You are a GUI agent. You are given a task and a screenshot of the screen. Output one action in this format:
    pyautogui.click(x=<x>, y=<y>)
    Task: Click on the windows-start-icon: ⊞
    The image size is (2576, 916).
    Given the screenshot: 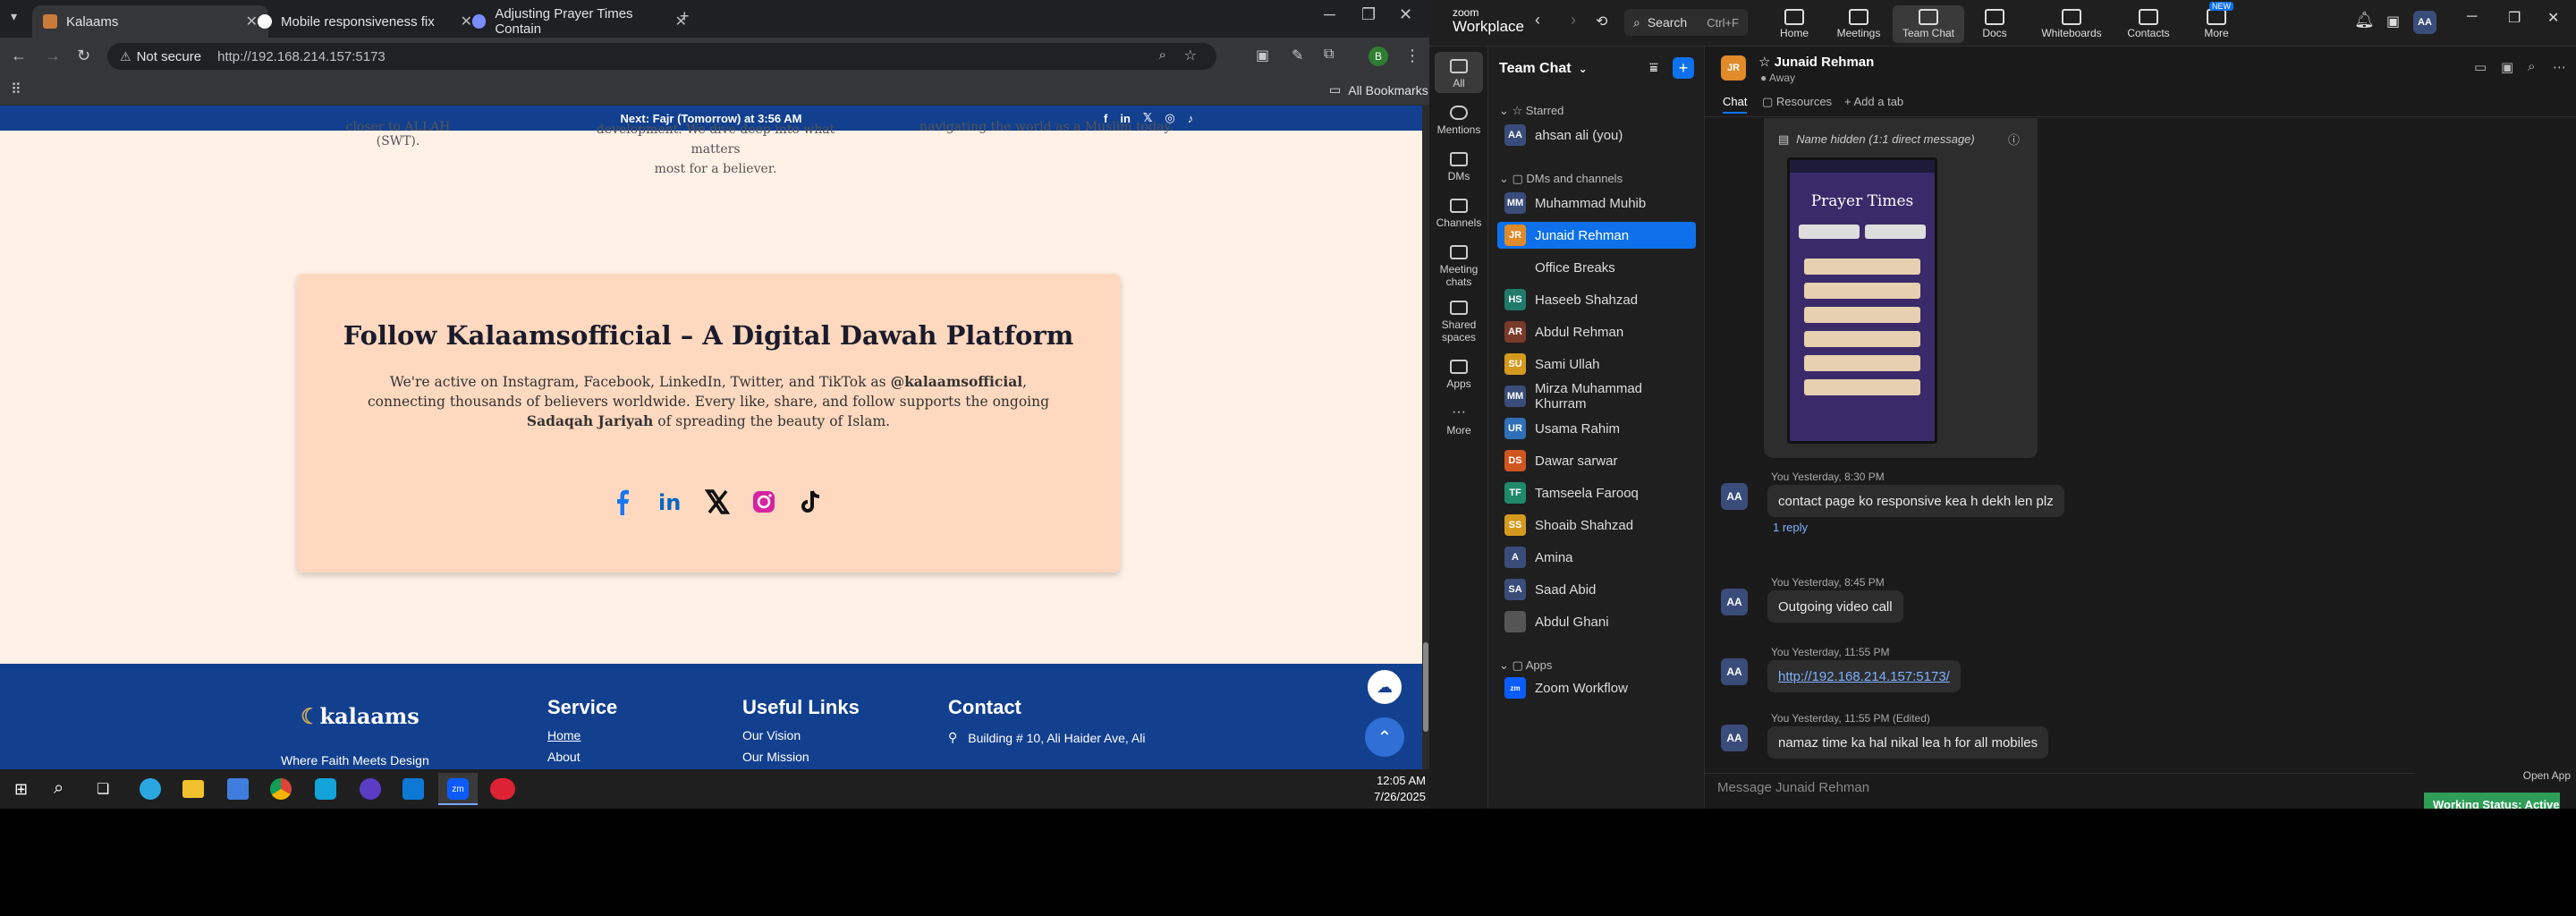 What is the action you would take?
    pyautogui.click(x=21, y=789)
    